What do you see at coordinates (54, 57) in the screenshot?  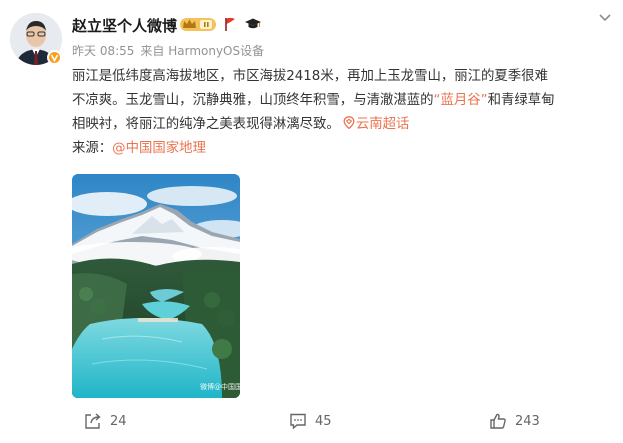 I see `verified-badge-icon` at bounding box center [54, 57].